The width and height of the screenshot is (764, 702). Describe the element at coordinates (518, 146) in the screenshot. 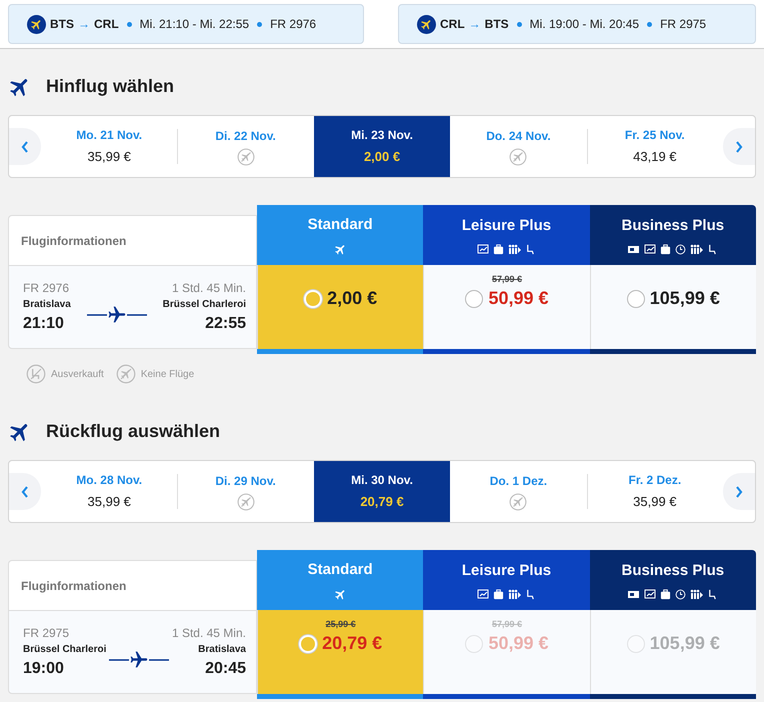

I see `date-tab: Do. 24 Nov.` at that location.